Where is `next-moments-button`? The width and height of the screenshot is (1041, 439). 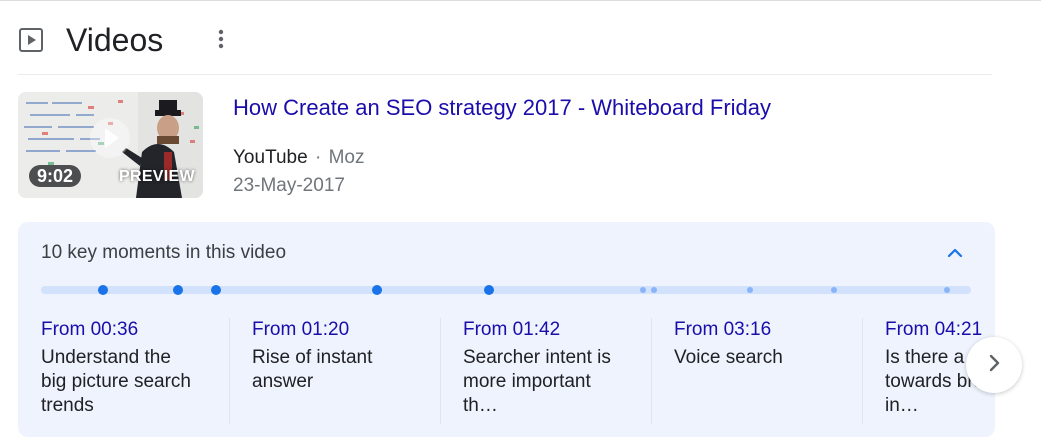
next-moments-button is located at coordinates (994, 365).